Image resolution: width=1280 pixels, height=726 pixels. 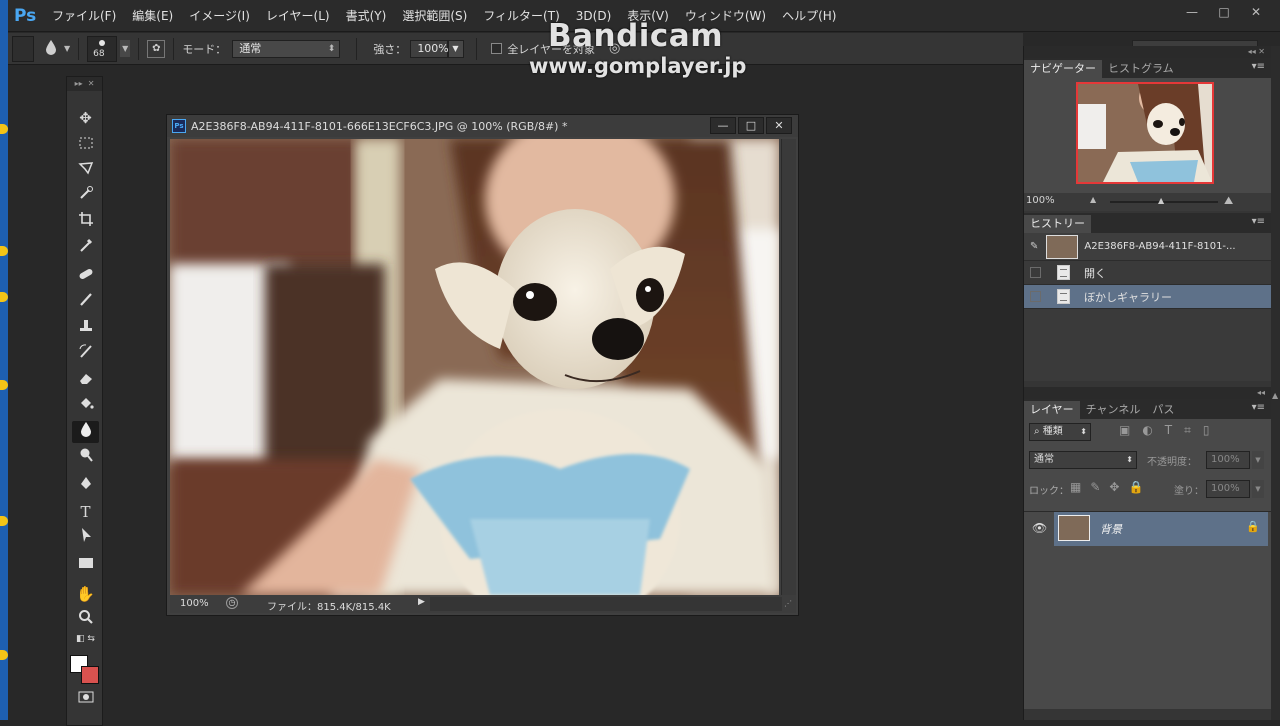 I want to click on tab-paths: パス, so click(x=1163, y=410).